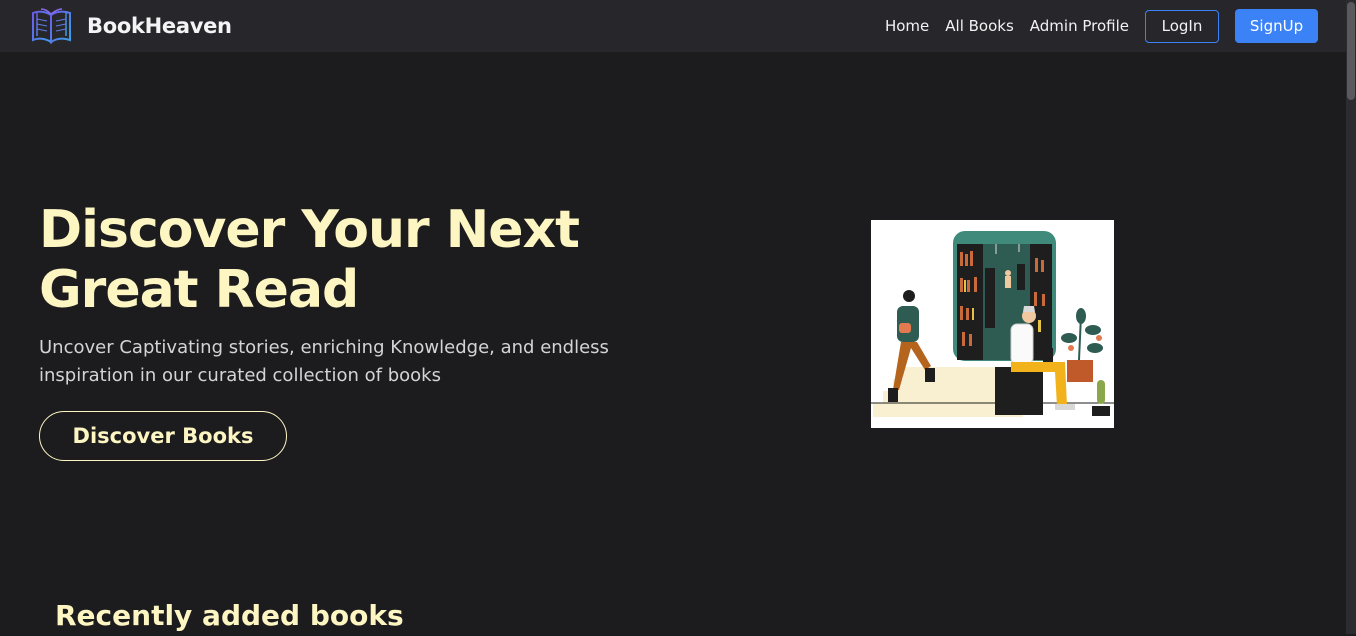 This screenshot has height=636, width=1356. Describe the element at coordinates (51, 26) in the screenshot. I see `open-book-icon` at that location.